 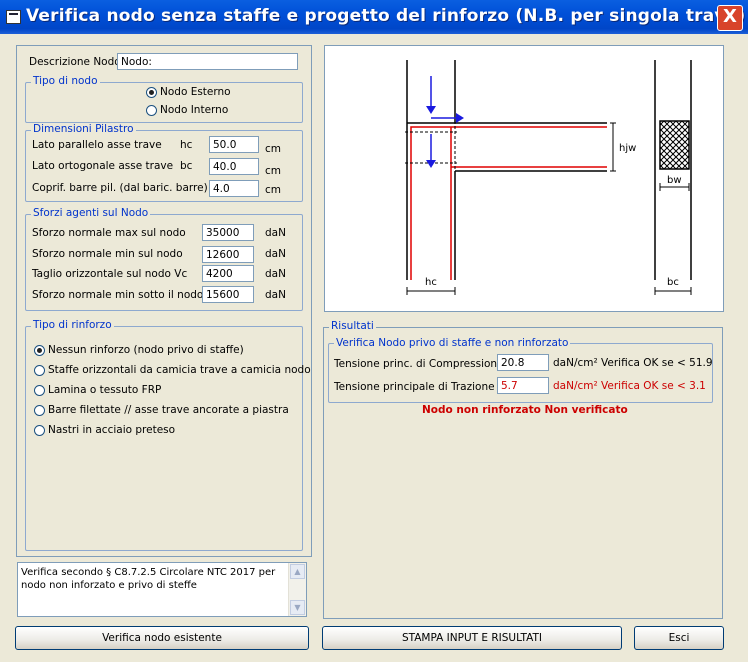 What do you see at coordinates (194, 110) in the screenshot?
I see `nodo-interno-label: Nodo Interno` at bounding box center [194, 110].